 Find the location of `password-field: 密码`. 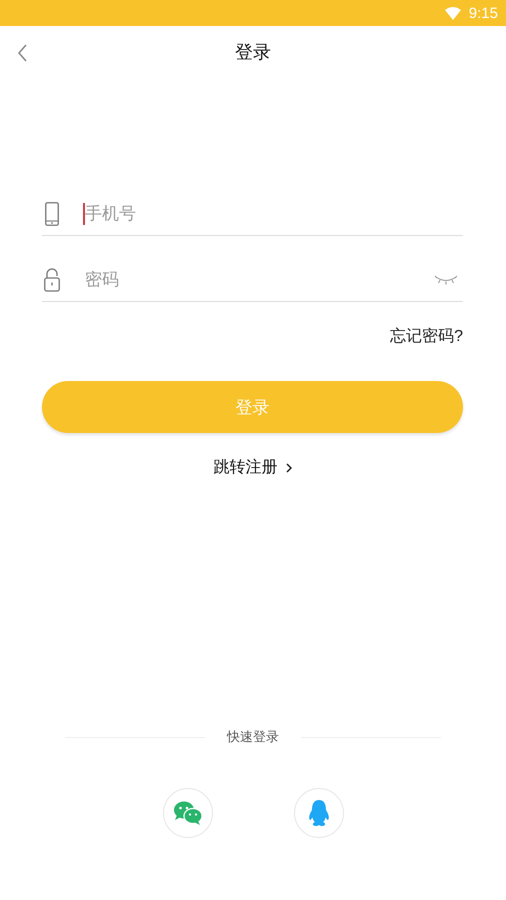

password-field: 密码 is located at coordinates (259, 280).